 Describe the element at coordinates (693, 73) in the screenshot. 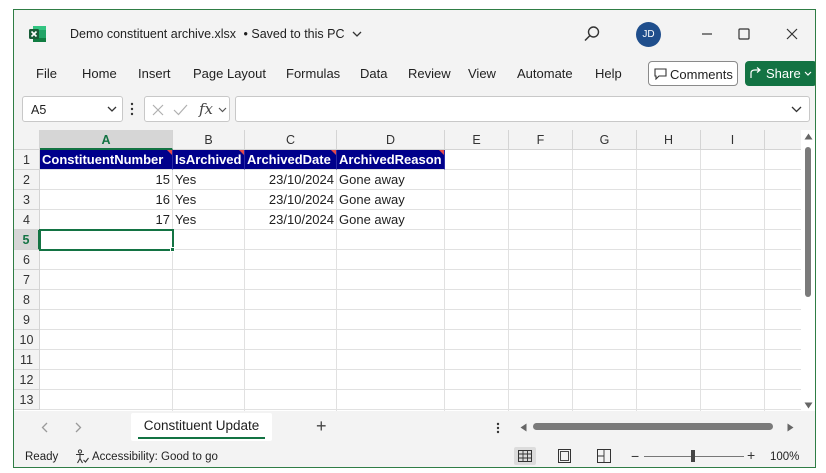

I see `comments-button: Comments` at that location.